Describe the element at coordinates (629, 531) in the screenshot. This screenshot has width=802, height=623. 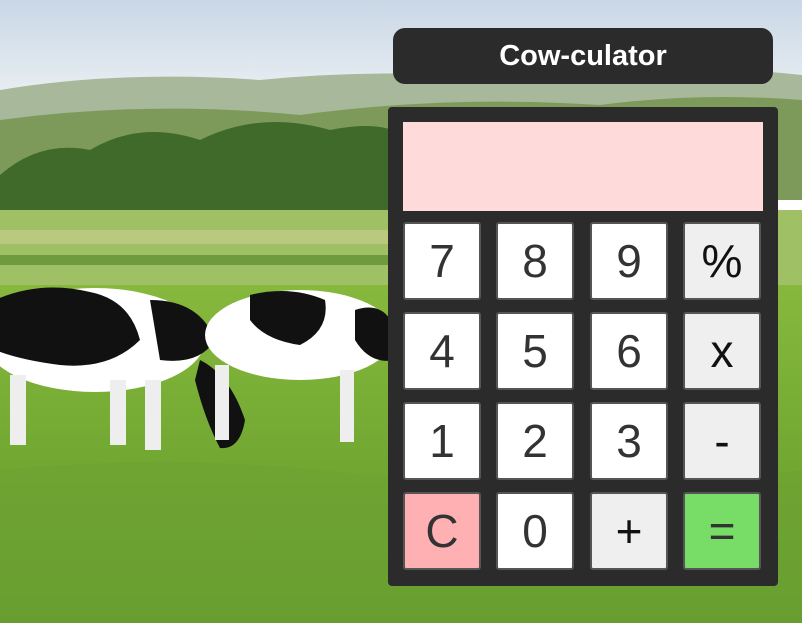
I see `key-add: +` at that location.